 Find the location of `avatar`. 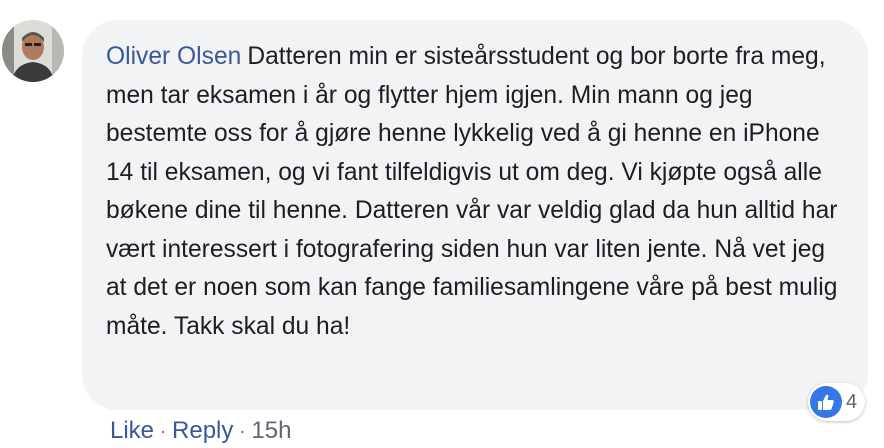

avatar is located at coordinates (33, 51).